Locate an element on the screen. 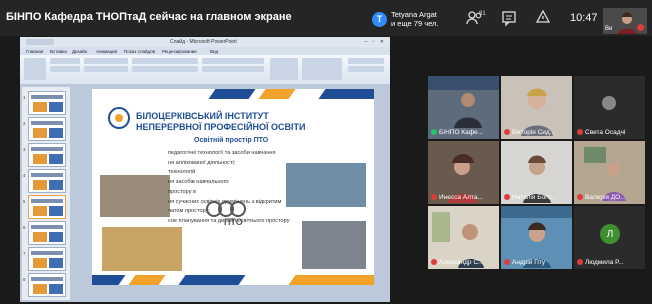 The width and height of the screenshot is (652, 304). ppt-tab: Анимация is located at coordinates (106, 51).